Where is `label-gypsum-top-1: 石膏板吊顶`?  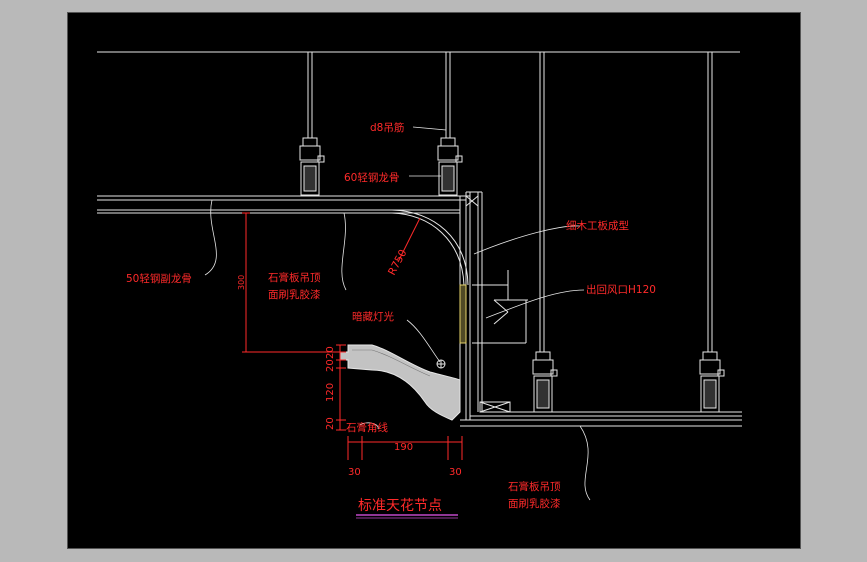 label-gypsum-top-1: 石膏板吊顶 is located at coordinates (294, 277).